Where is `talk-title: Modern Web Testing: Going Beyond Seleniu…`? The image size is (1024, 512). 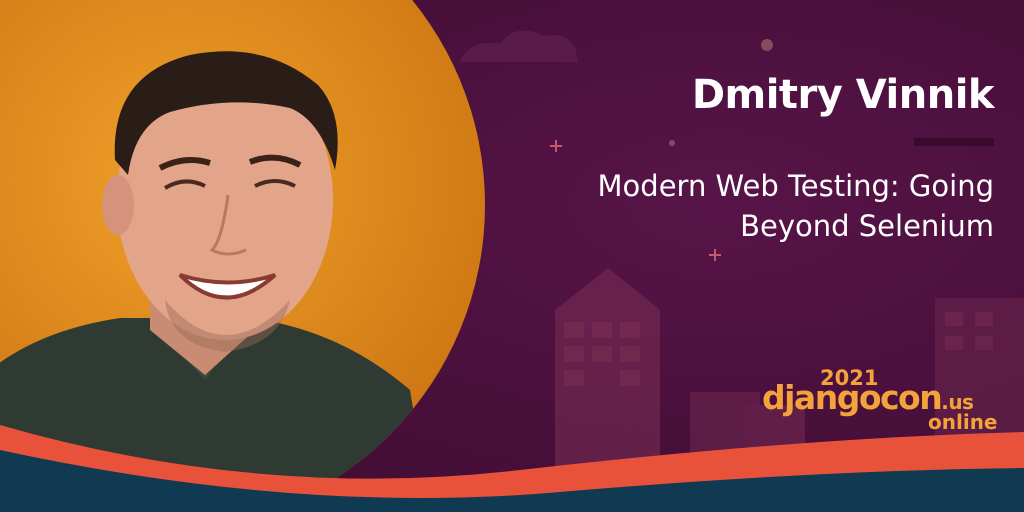
talk-title: Modern Web Testing: Going Beyond Seleniu… is located at coordinates (734, 206).